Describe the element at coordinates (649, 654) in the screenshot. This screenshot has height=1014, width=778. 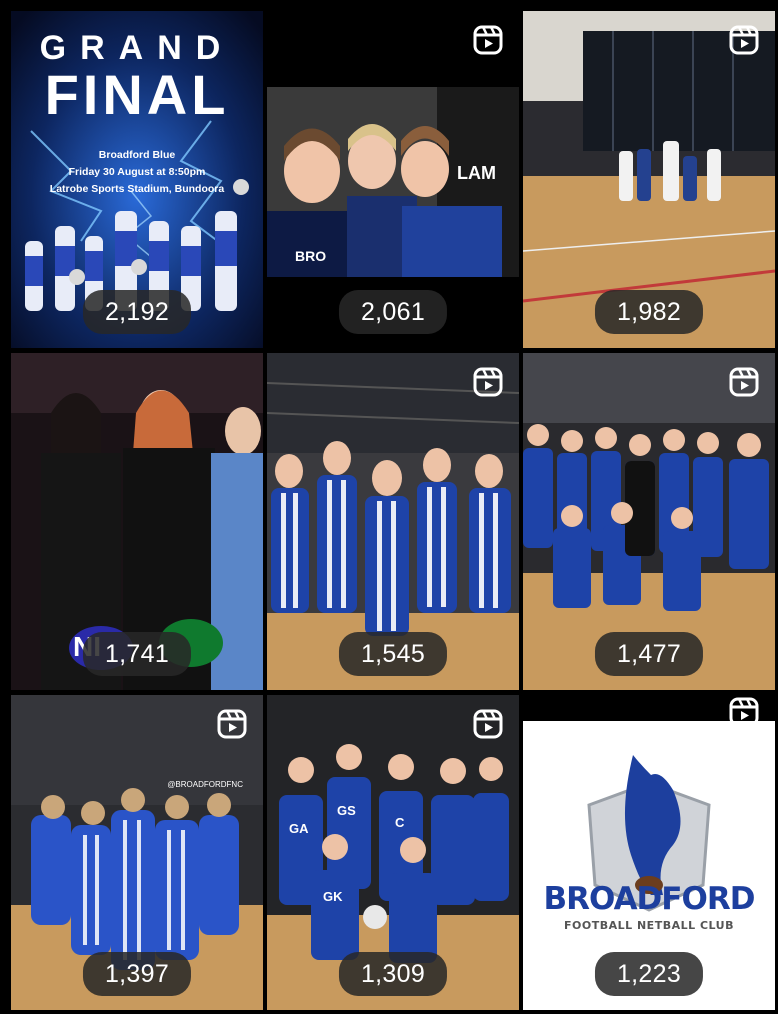
I see `view-count-badge: 1,477` at that location.